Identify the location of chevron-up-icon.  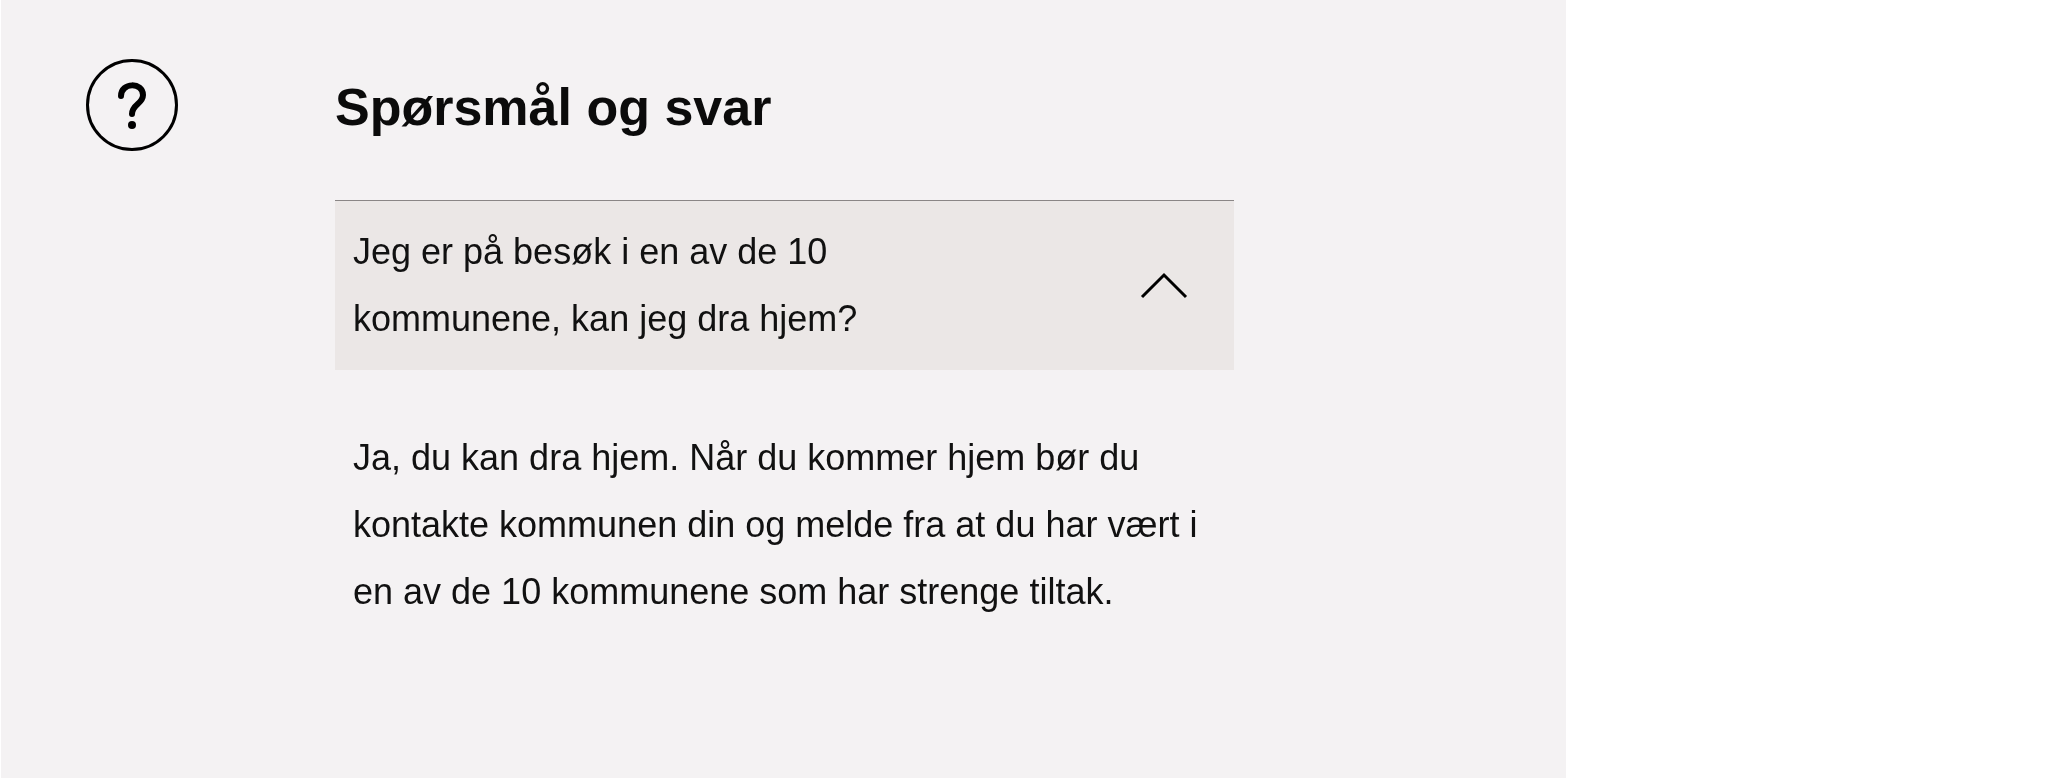
(1164, 285).